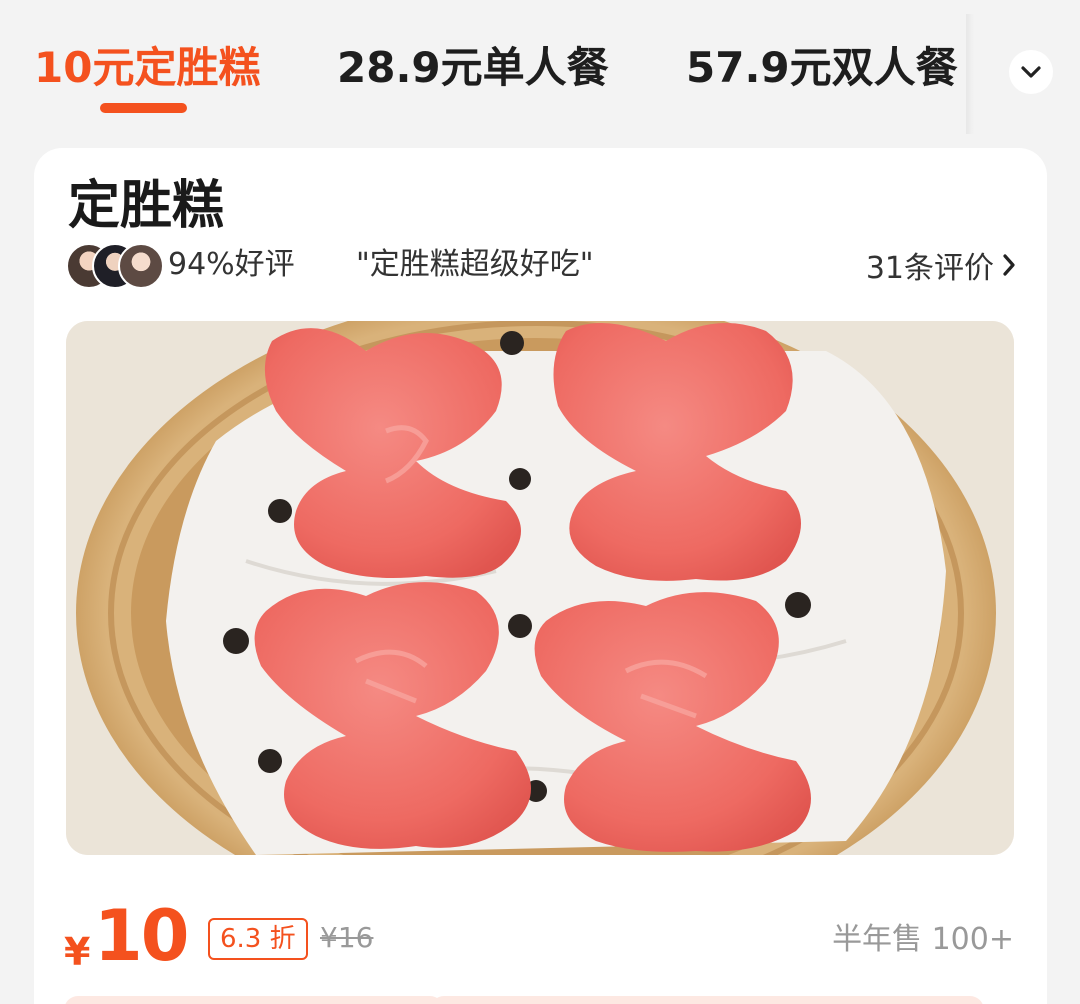 This screenshot has height=1004, width=1080. I want to click on reviews-link: 31条评价, so click(941, 265).